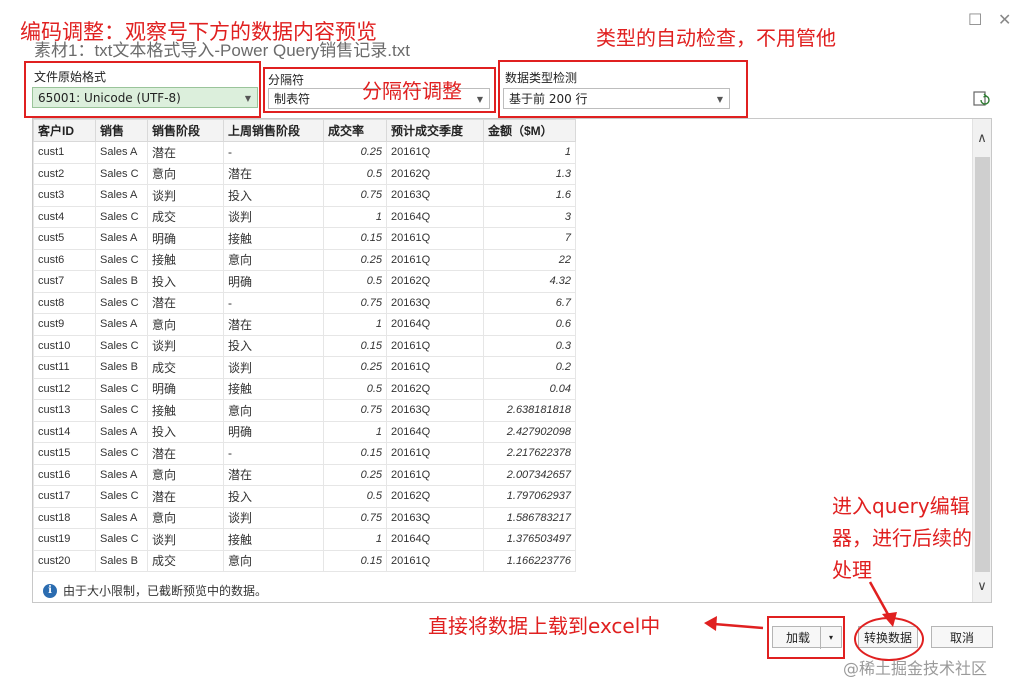 This screenshot has width=1022, height=682. I want to click on arrow-head-left, so click(710, 623).